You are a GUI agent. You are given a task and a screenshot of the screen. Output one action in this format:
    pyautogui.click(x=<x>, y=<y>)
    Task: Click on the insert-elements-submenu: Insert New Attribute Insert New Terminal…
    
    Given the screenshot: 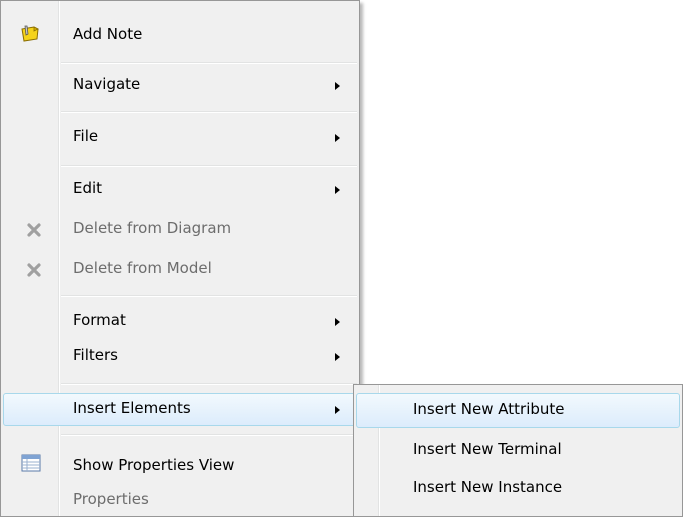 What is the action you would take?
    pyautogui.click(x=518, y=450)
    